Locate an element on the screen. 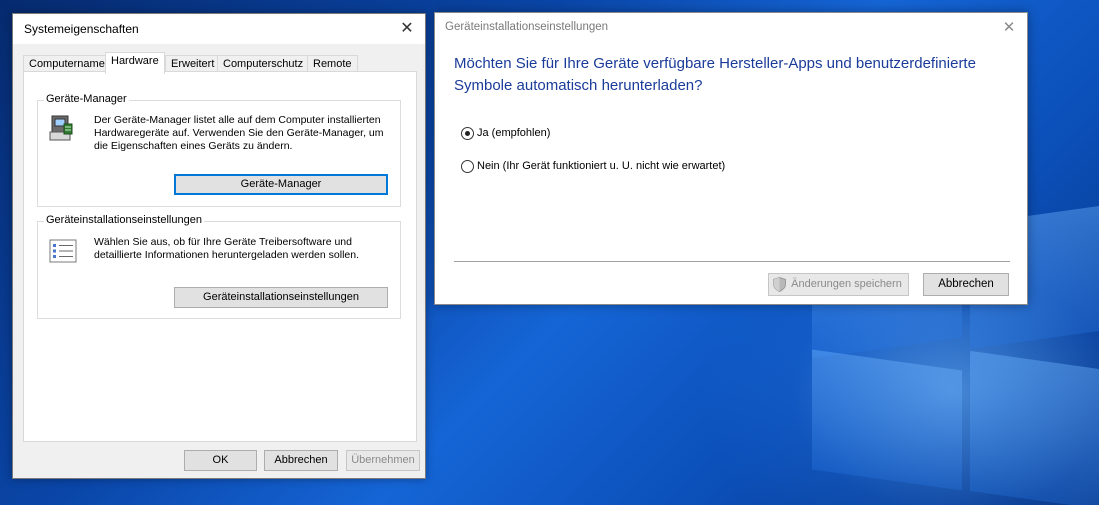  radio-button-yes is located at coordinates (467, 133).